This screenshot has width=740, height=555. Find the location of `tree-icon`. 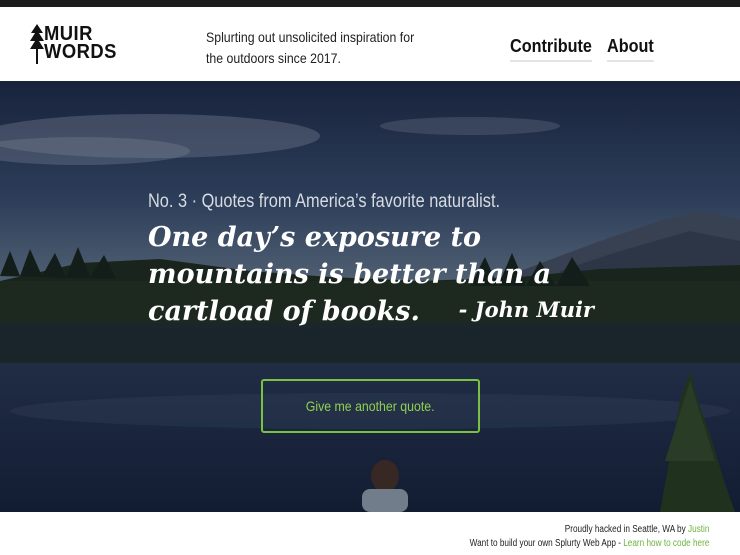

tree-icon is located at coordinates (37, 44).